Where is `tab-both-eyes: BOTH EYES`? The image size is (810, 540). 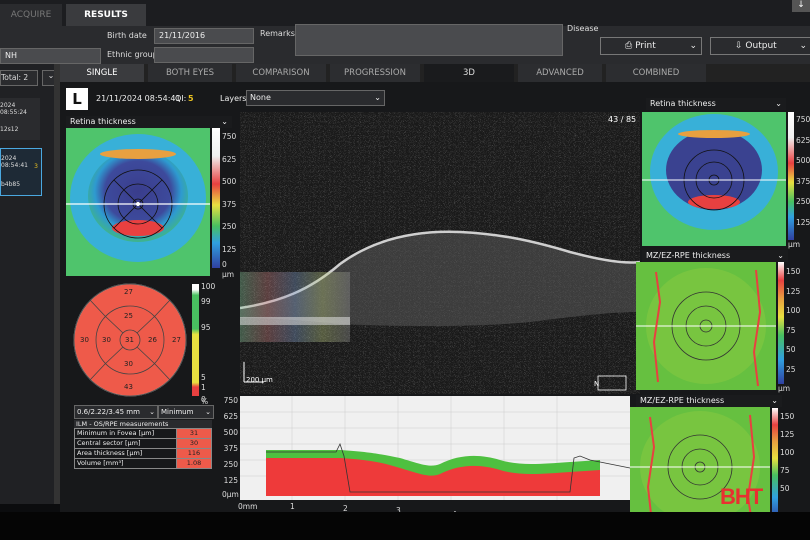
tab-both-eyes: BOTH EYES is located at coordinates (190, 73).